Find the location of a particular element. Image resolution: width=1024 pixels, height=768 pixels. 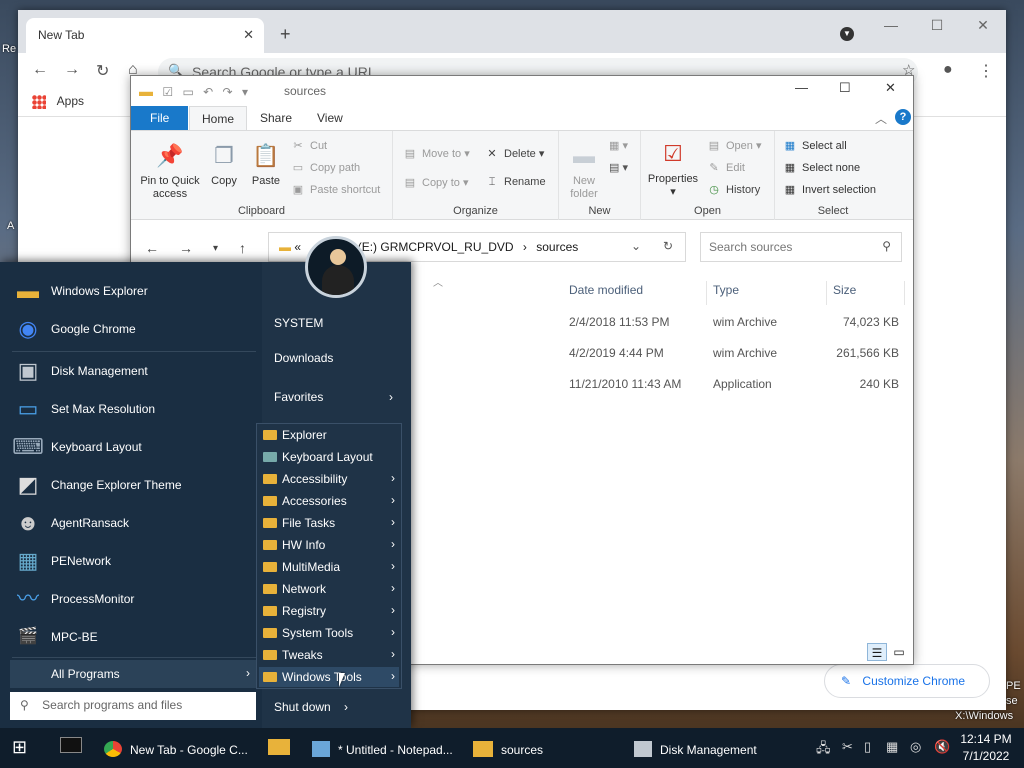

column-type: Type is located at coordinates (767, 293).